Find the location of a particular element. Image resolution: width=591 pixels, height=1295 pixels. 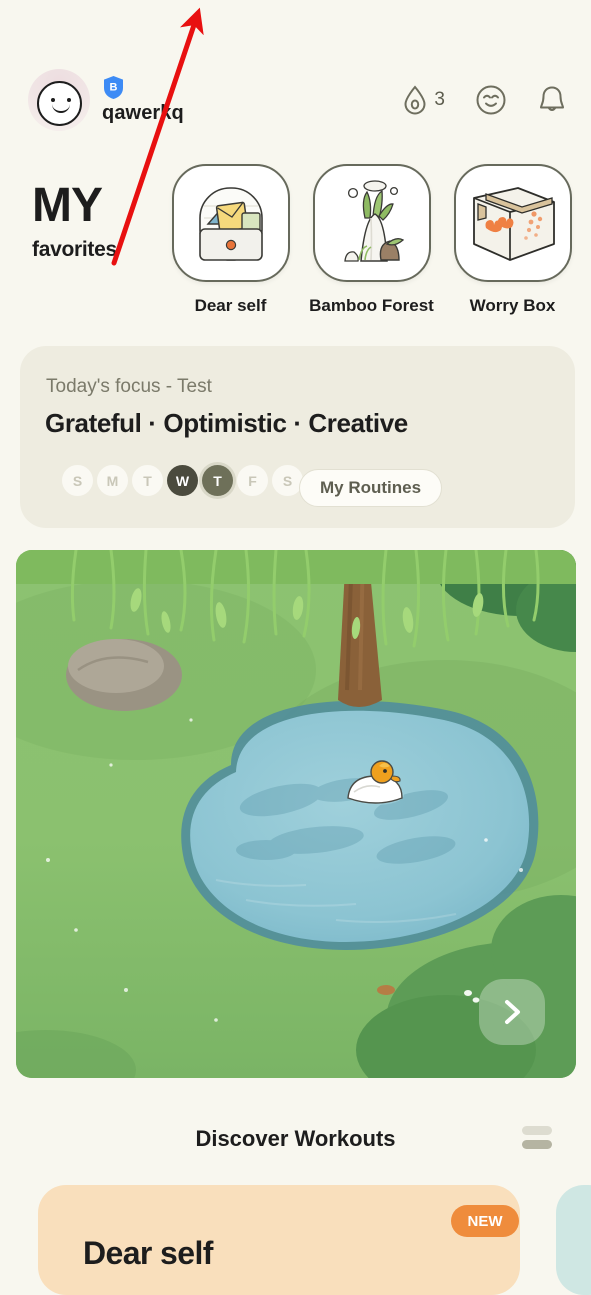

day-tuesday: T is located at coordinates (147, 480).